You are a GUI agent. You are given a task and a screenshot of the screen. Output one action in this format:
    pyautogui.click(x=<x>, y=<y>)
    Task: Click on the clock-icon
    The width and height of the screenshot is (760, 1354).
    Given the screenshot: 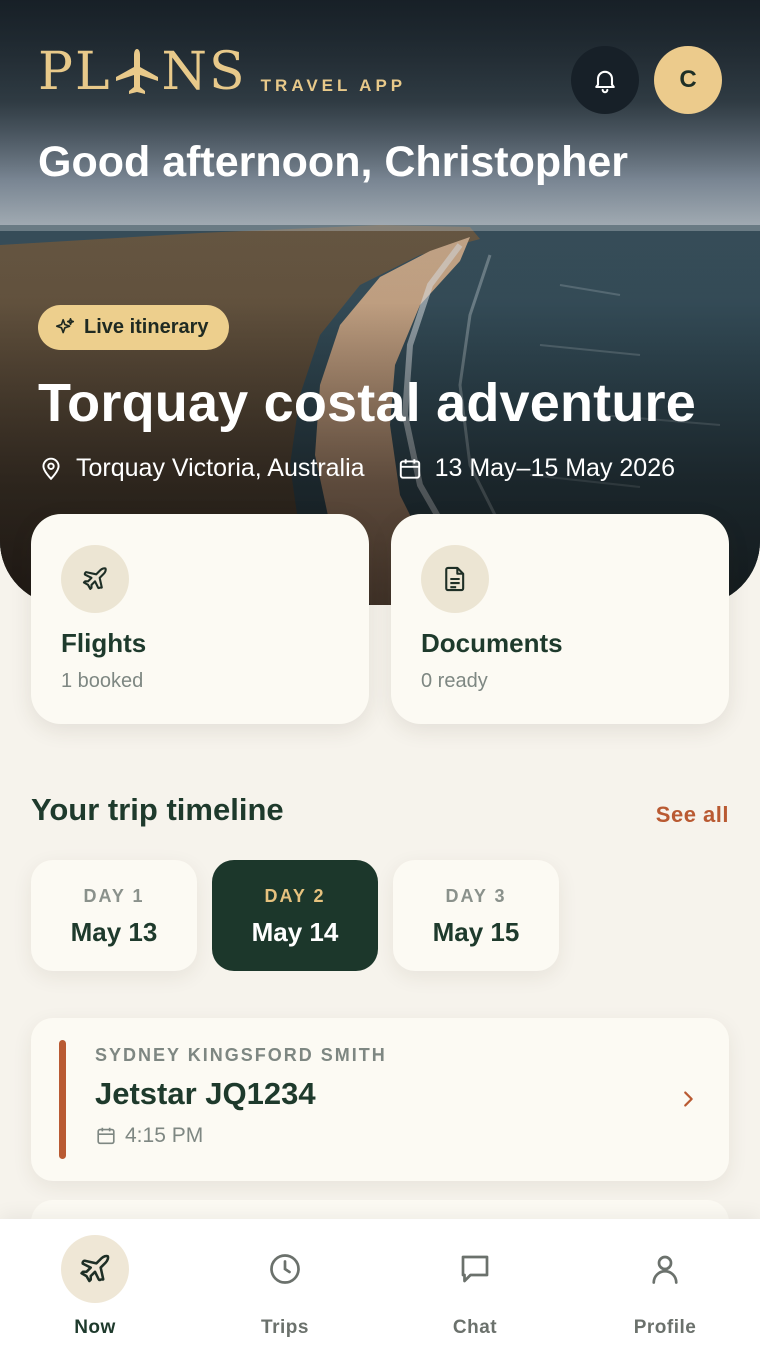 What is the action you would take?
    pyautogui.click(x=285, y=1269)
    